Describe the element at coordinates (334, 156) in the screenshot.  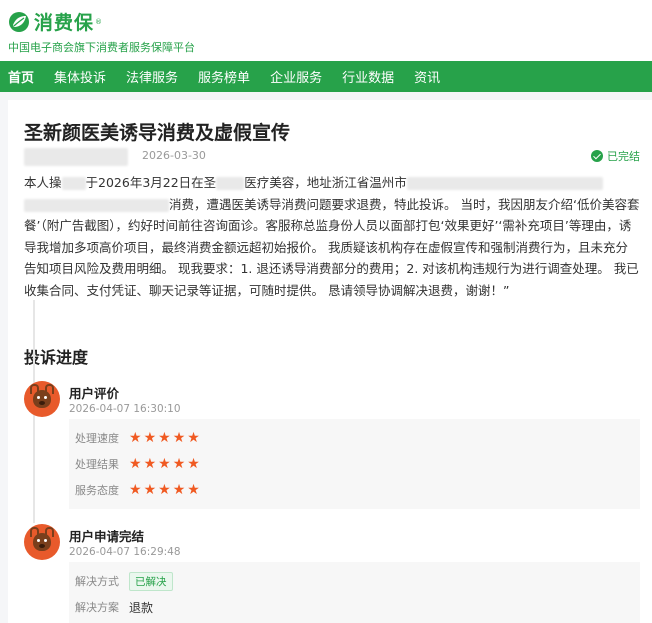
I see `complaint-meta: 2026-03-30 已完结` at that location.